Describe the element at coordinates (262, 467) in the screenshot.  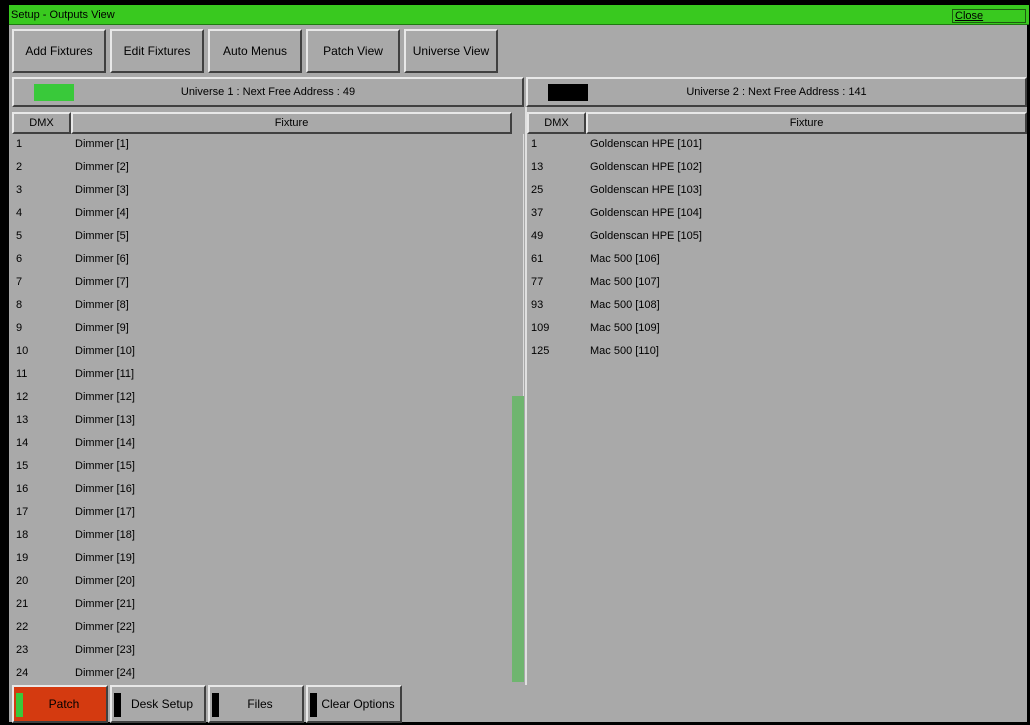
I see `table-row: 15 Dimmer [15]` at that location.